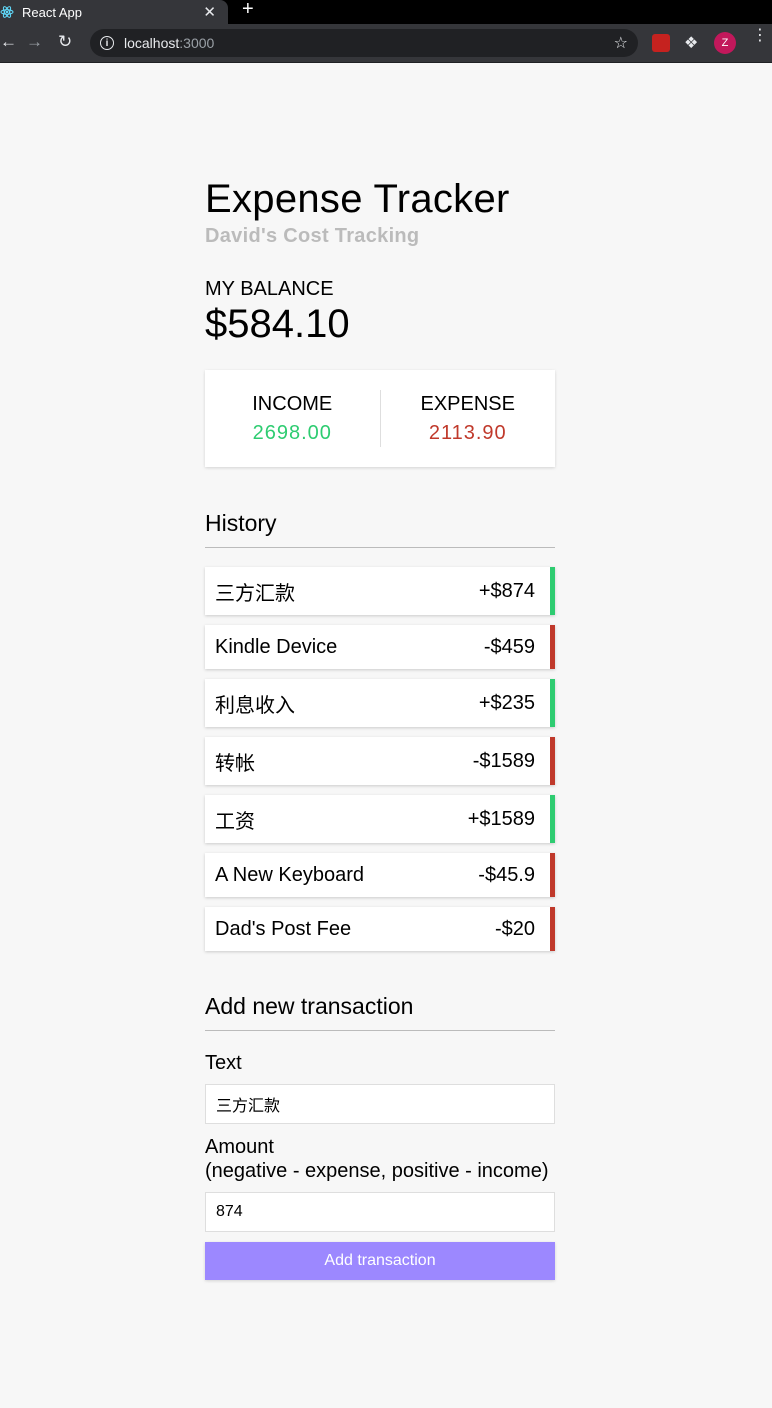 This screenshot has height=1408, width=772. What do you see at coordinates (725, 43) in the screenshot?
I see `avatar: Z` at bounding box center [725, 43].